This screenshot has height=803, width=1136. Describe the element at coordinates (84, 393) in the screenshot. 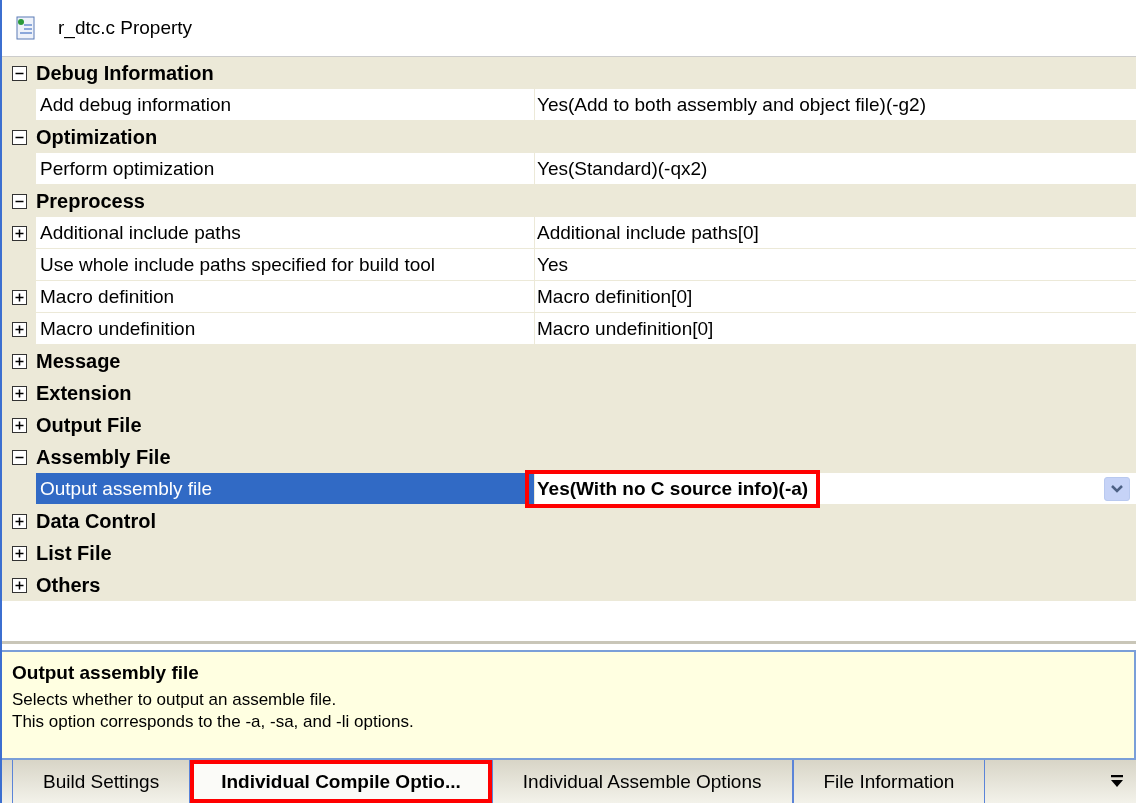

I see `category-label: Extension` at that location.